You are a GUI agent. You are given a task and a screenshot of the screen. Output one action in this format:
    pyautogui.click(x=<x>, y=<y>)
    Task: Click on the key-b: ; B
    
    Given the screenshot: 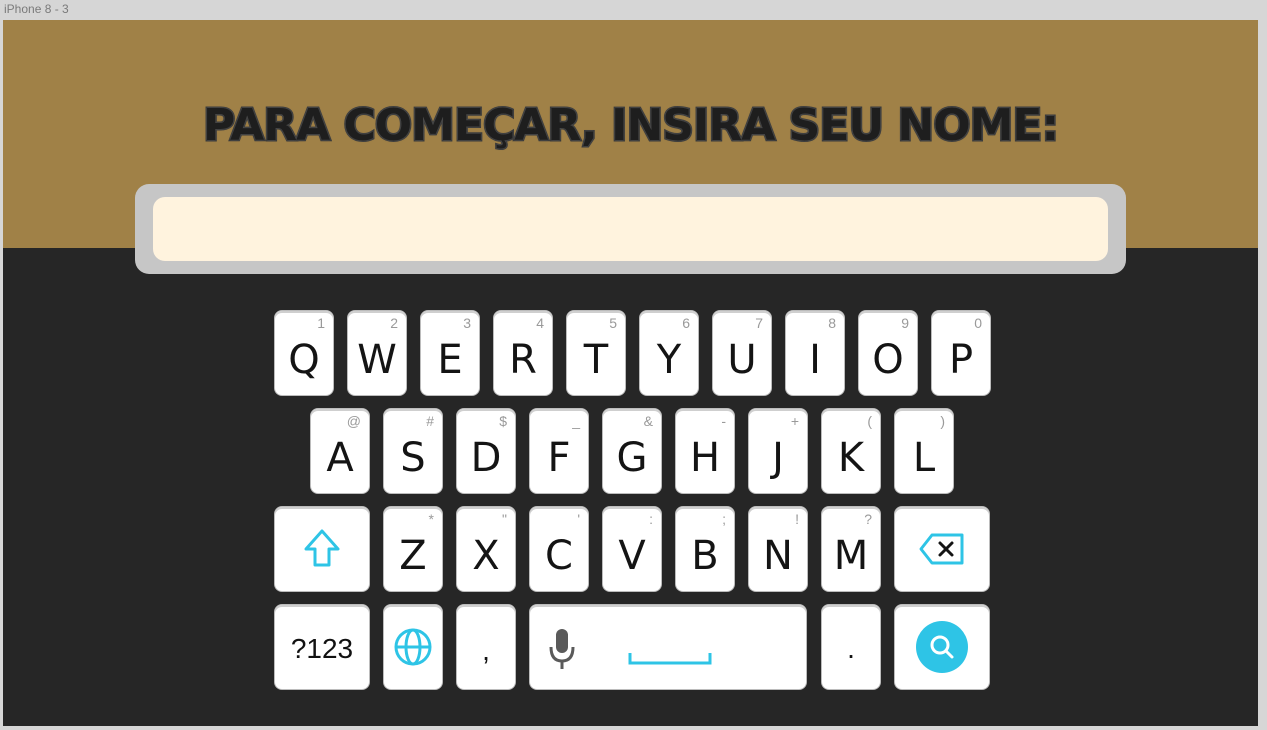 What is the action you would take?
    pyautogui.click(x=705, y=549)
    